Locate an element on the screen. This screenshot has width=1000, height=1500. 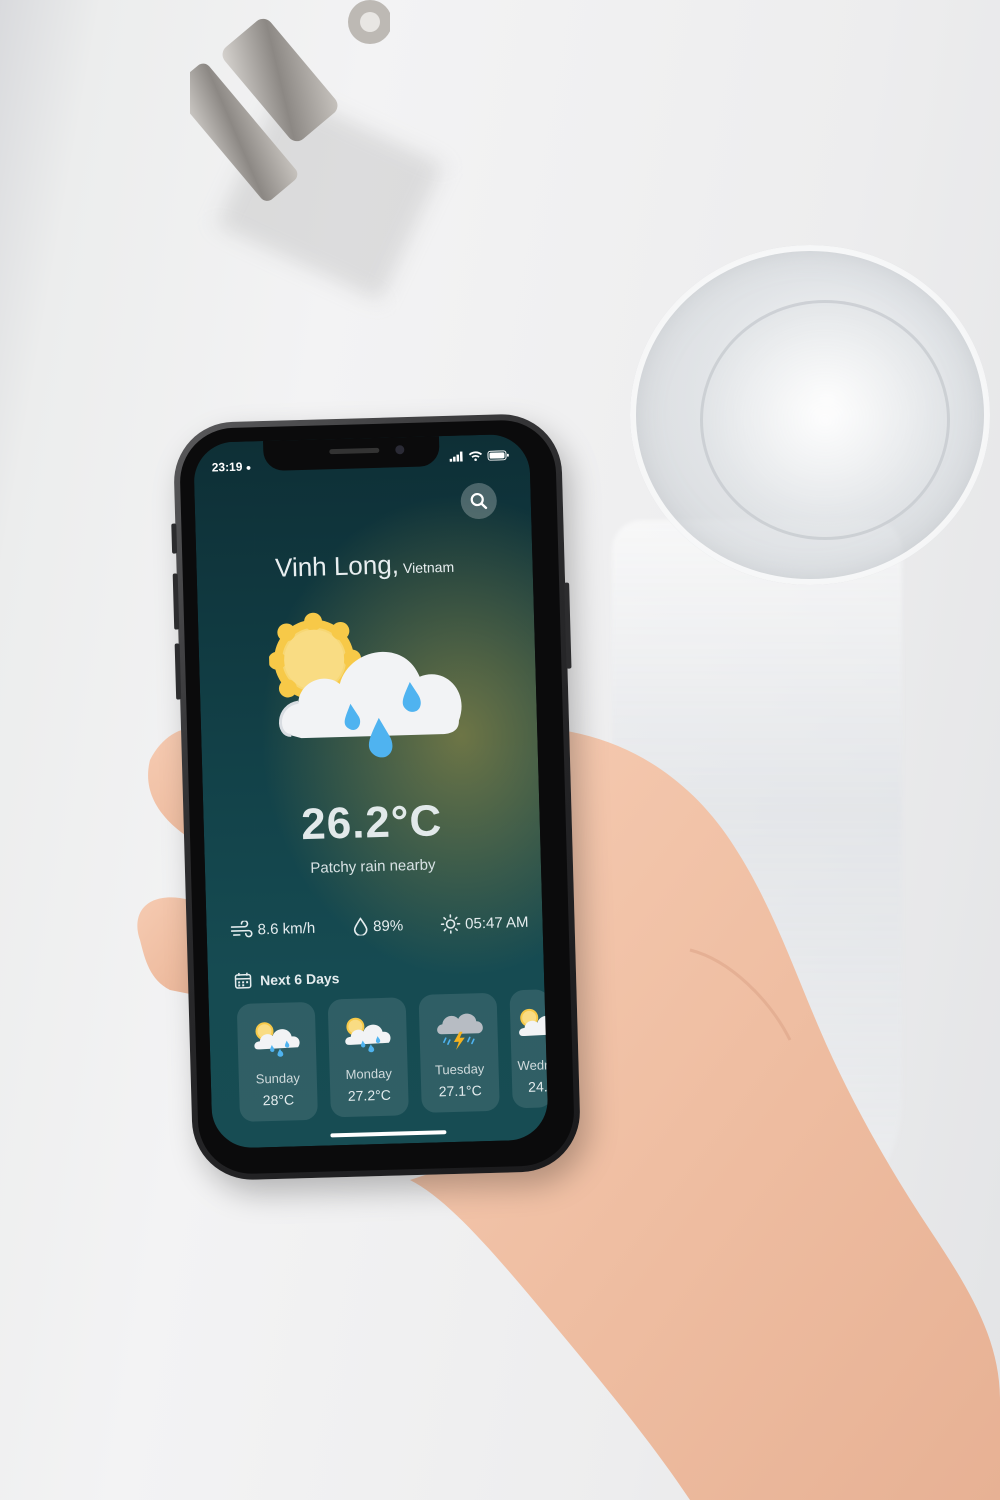
stats-row: 8.6 km/h 89% 05:47 AM is located at coordinates (379, 926).